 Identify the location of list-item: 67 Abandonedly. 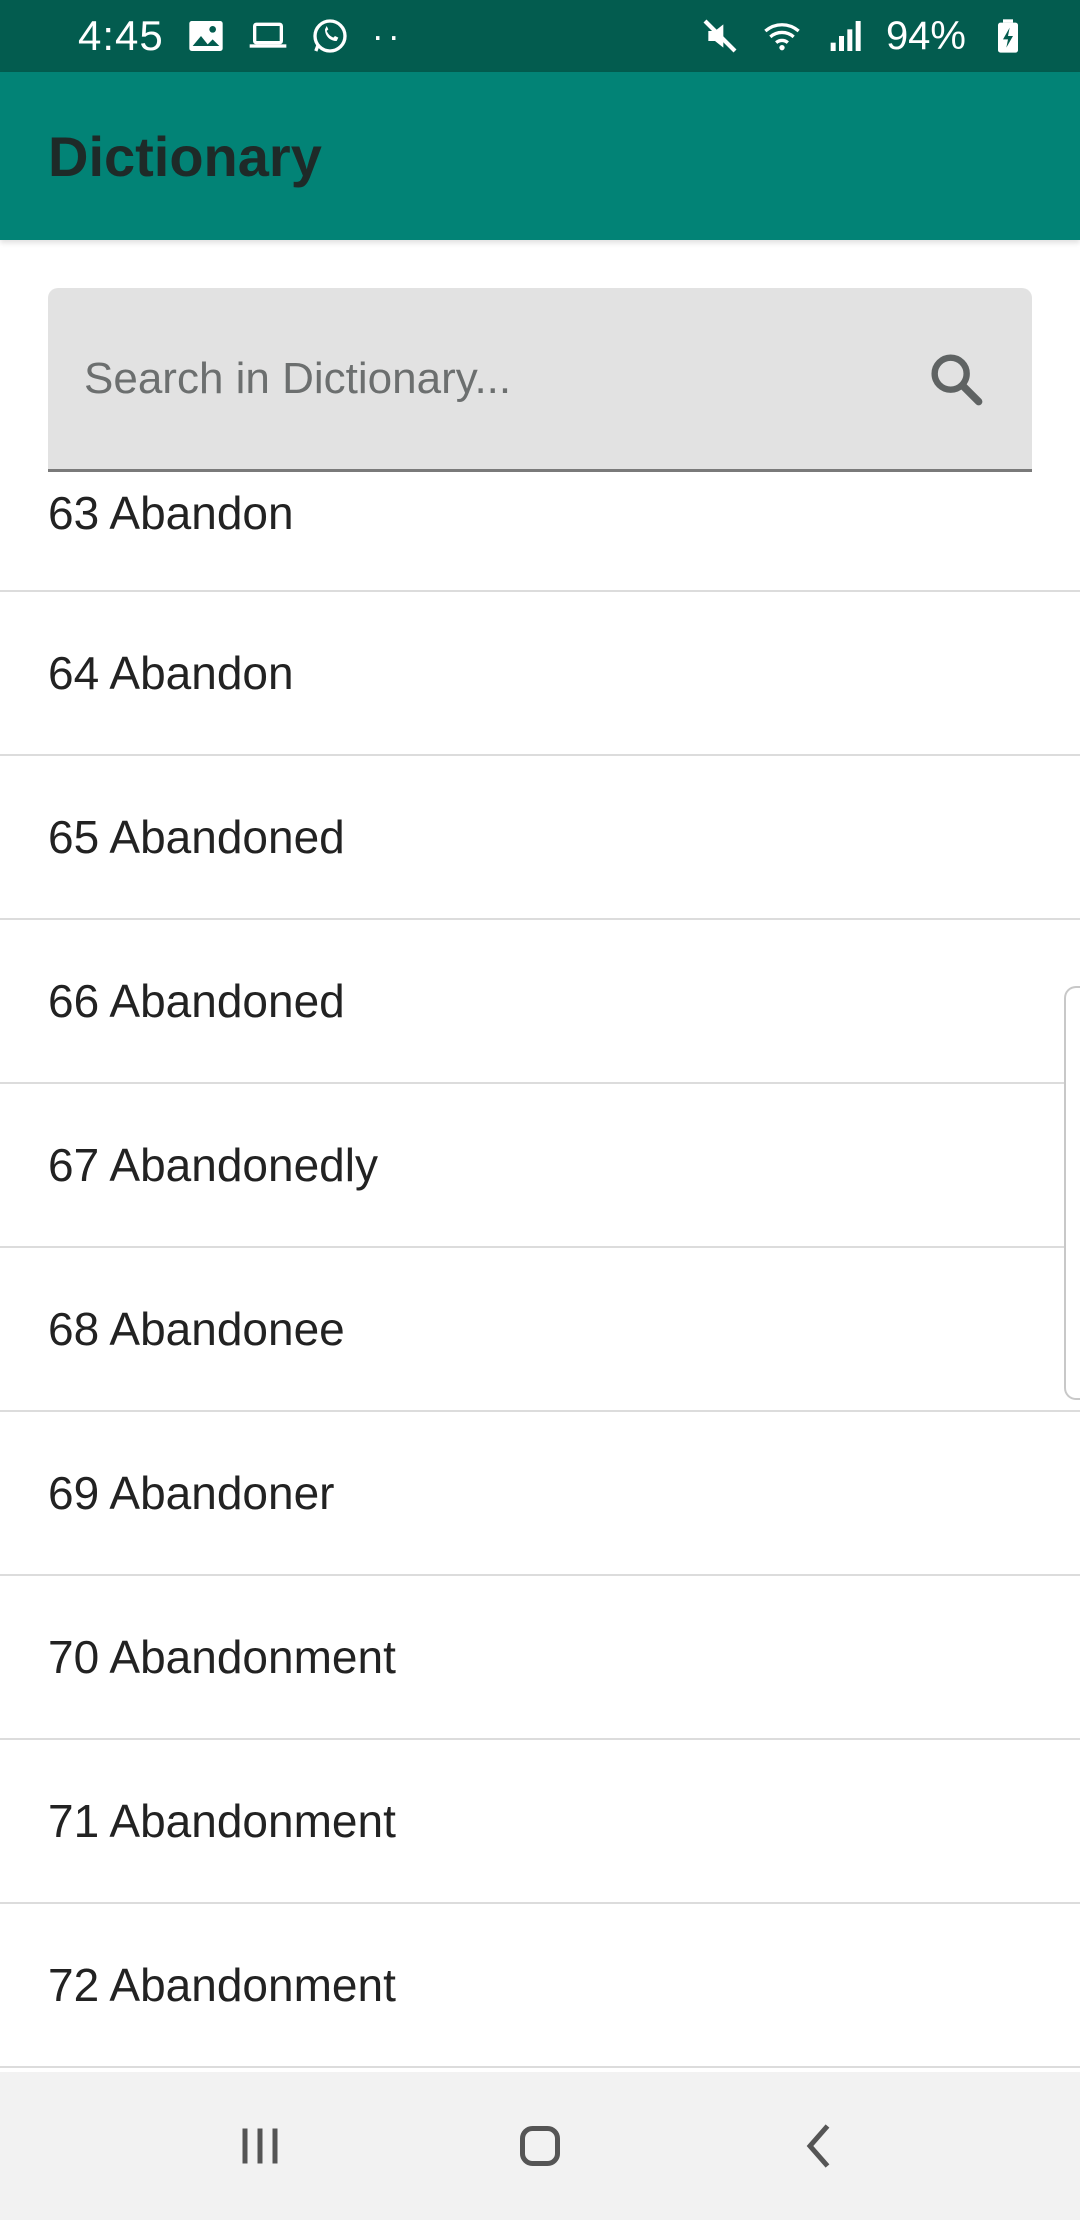
(540, 1166).